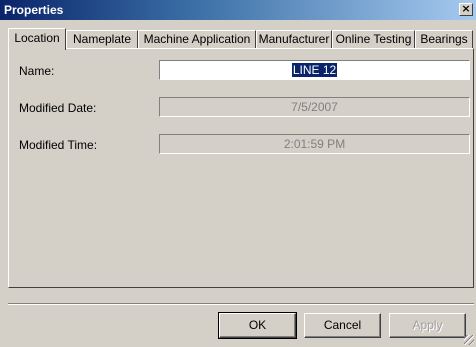 The height and width of the screenshot is (347, 476). I want to click on close-icon: ×, so click(466, 9).